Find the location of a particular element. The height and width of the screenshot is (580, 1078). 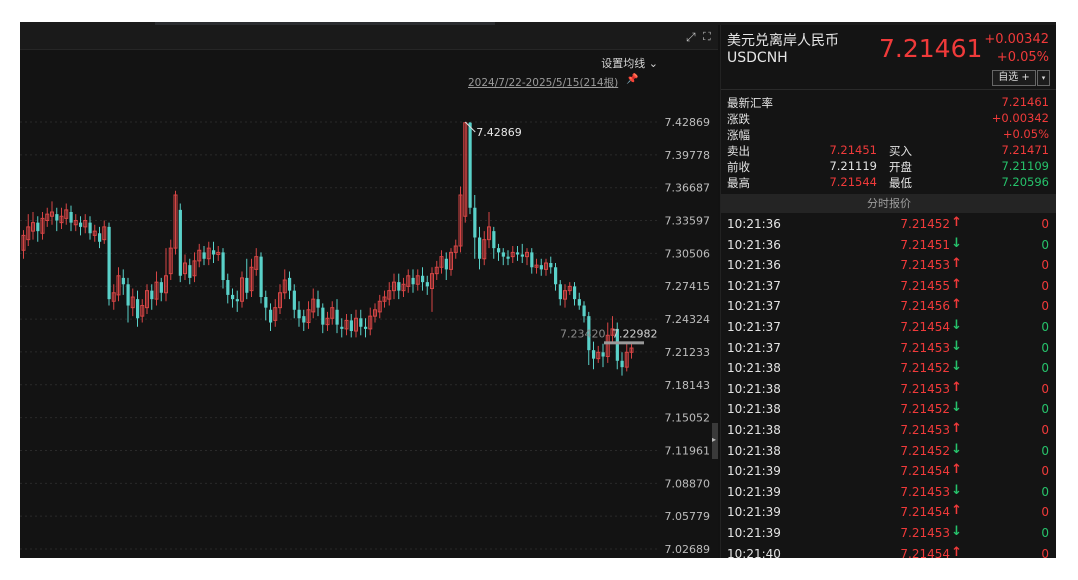

date-range-label: 2024/7/22-2025/5/15(214根) is located at coordinates (543, 82).